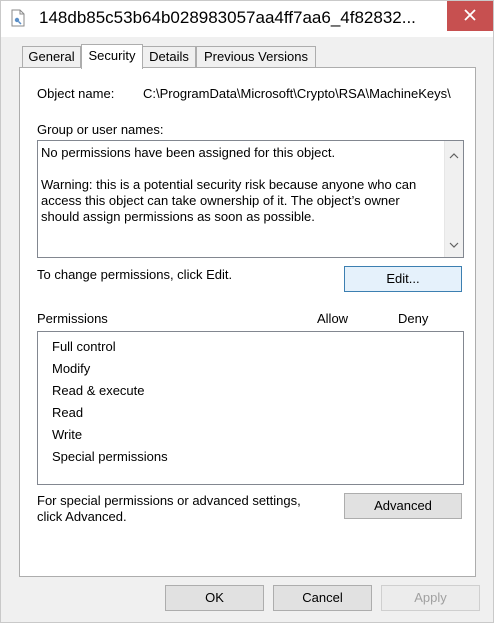 Image resolution: width=494 pixels, height=623 pixels. What do you see at coordinates (322, 598) in the screenshot?
I see `cancel-button: Cancel` at bounding box center [322, 598].